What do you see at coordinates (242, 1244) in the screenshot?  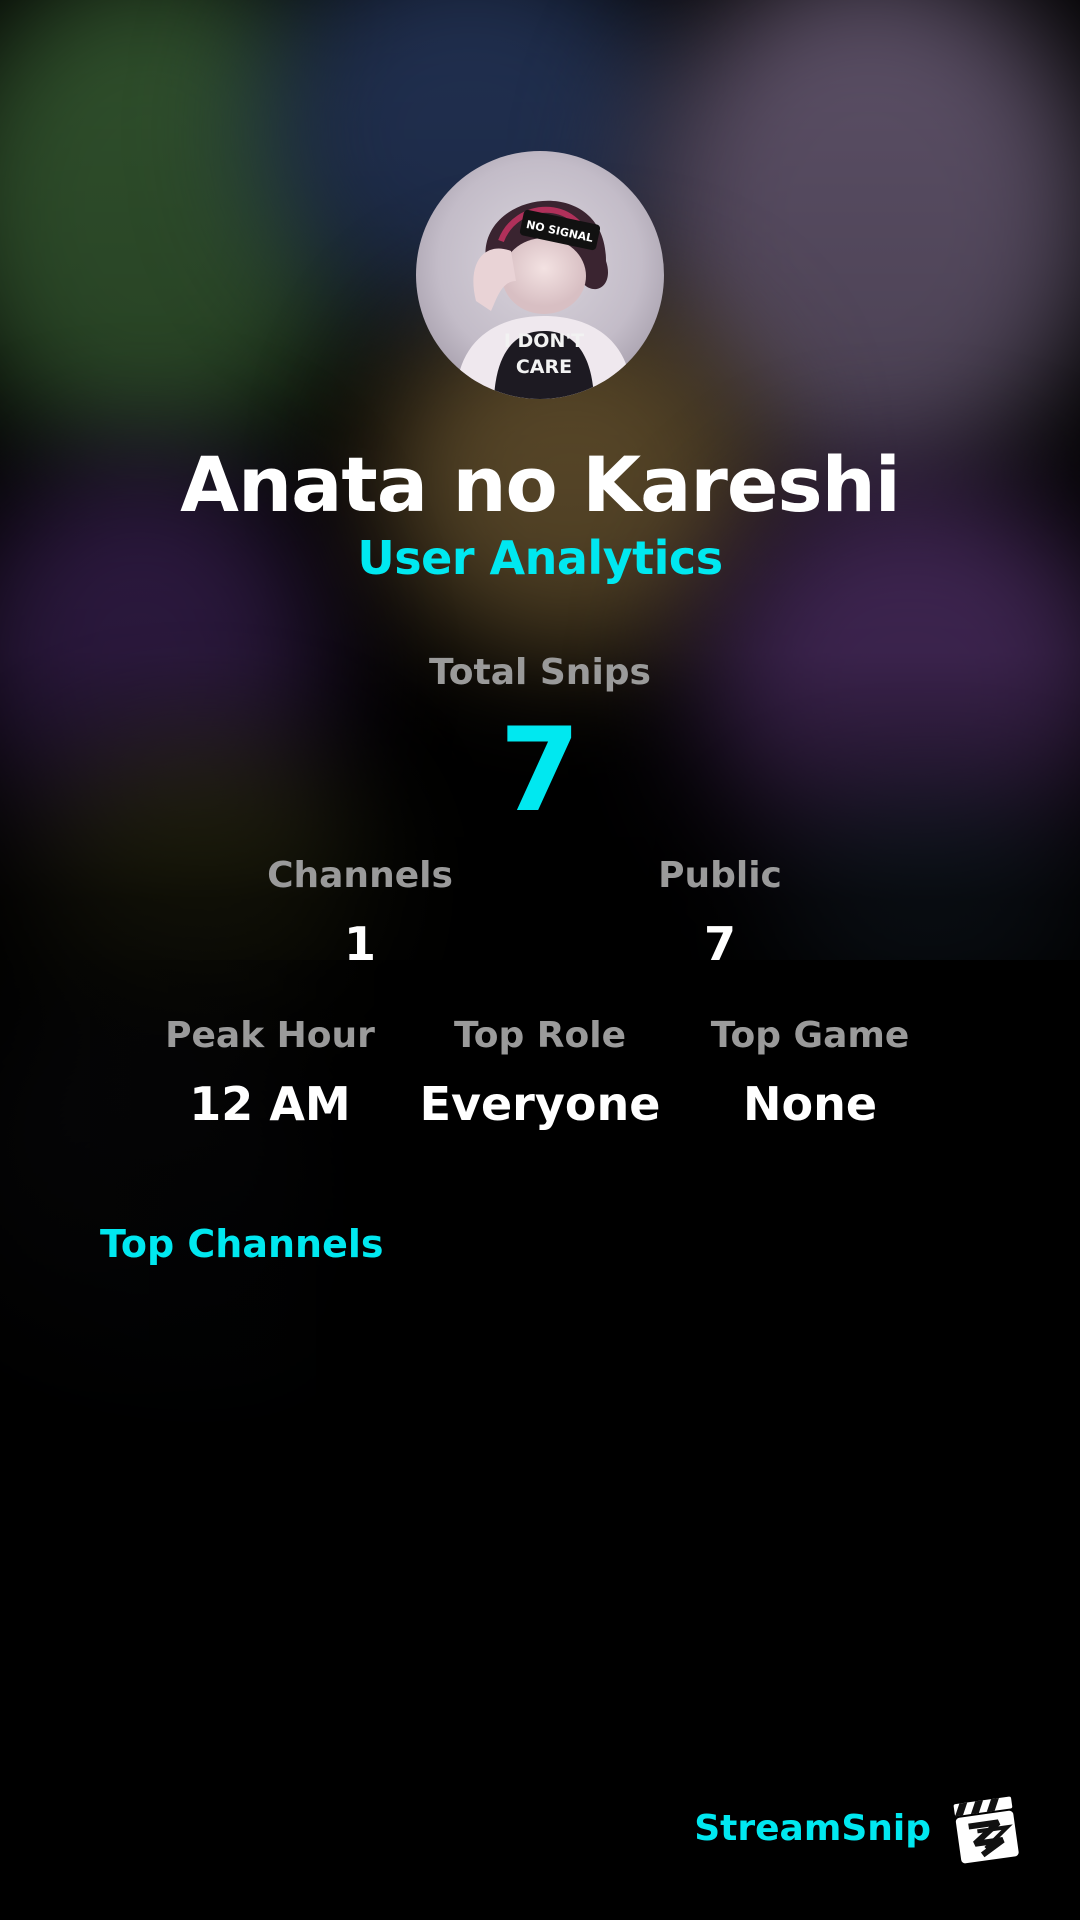 I see `top-channels-heading: Top Channels` at bounding box center [242, 1244].